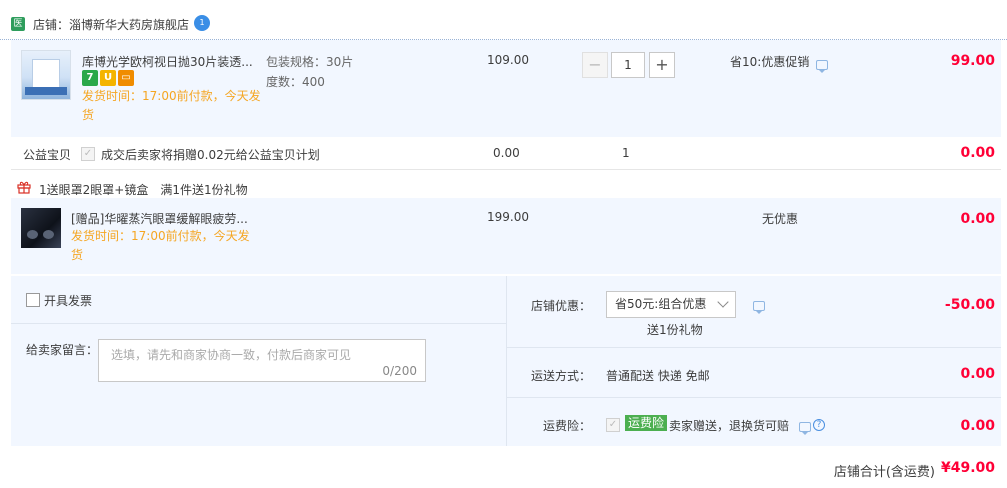 The image size is (1007, 488). I want to click on guarantee-icon: U, so click(108, 78).